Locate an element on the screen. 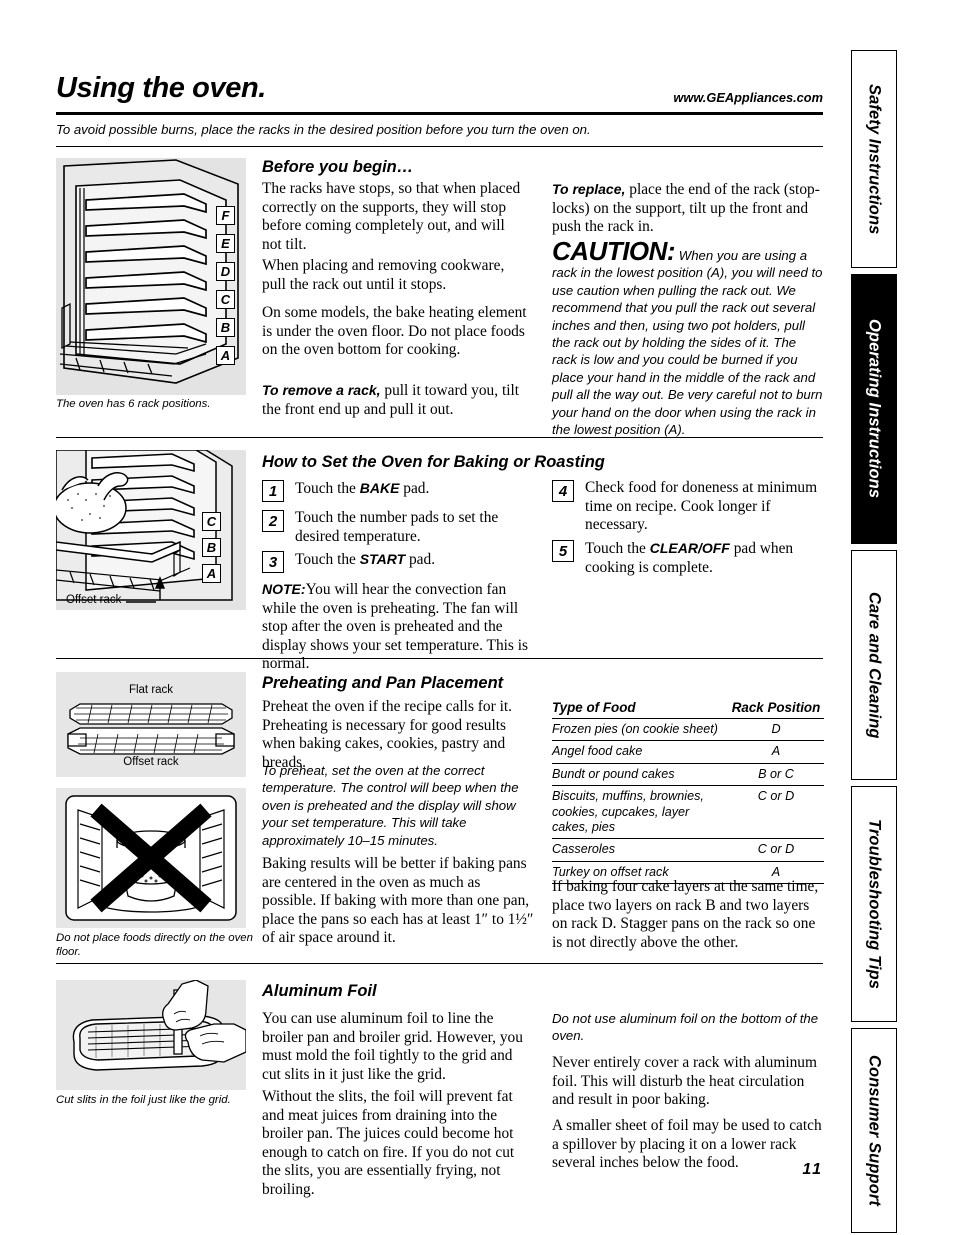  step-text: Touch the BAKE pad. is located at coordinates (411, 489).